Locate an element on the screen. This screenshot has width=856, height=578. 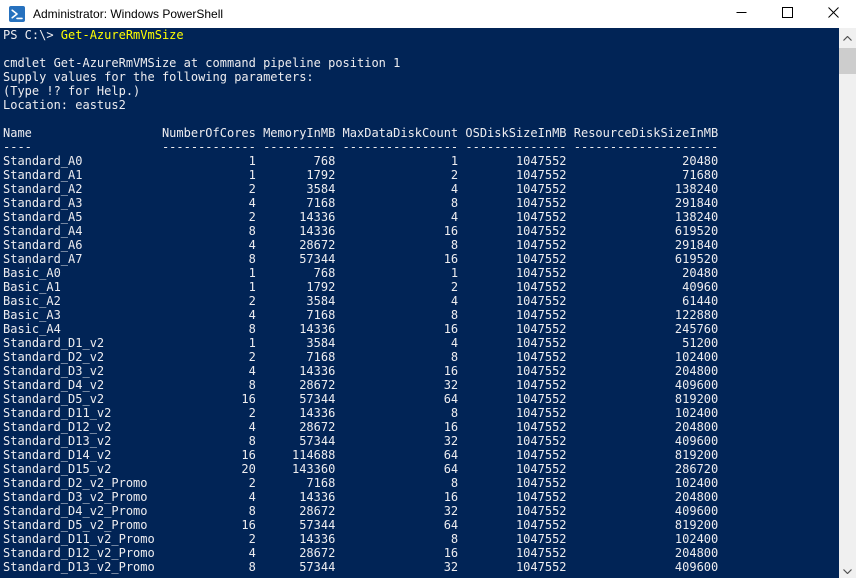
table-row: Standard_A1 1 1792 2 1047552 71680 is located at coordinates (421, 175).